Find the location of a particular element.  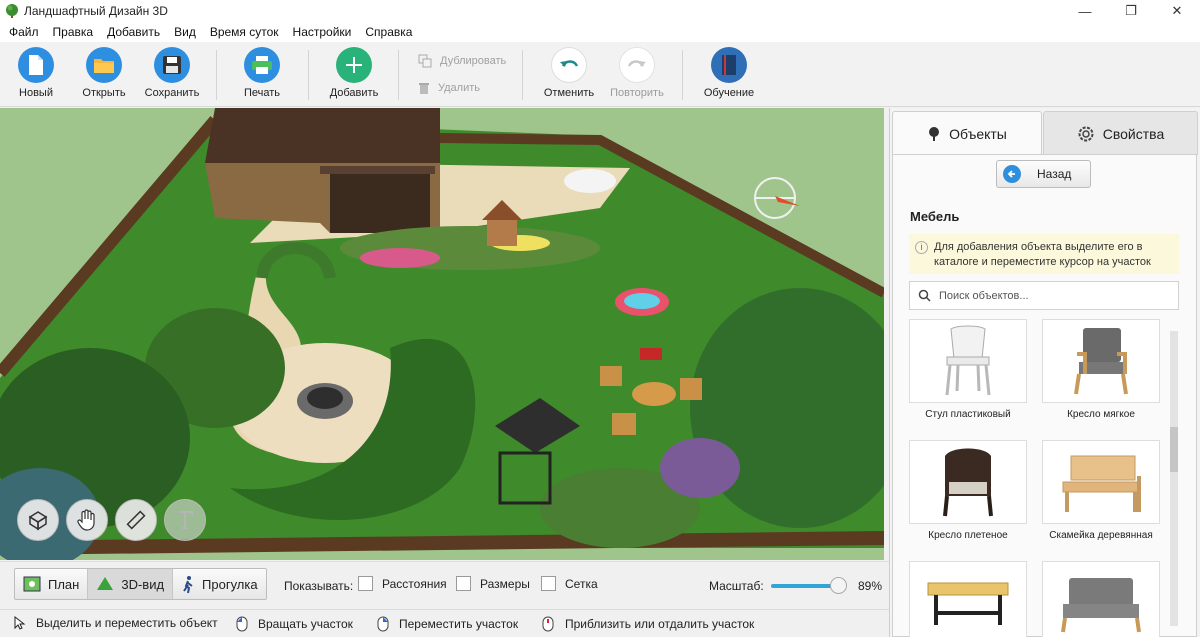

plus-icon is located at coordinates (354, 65).